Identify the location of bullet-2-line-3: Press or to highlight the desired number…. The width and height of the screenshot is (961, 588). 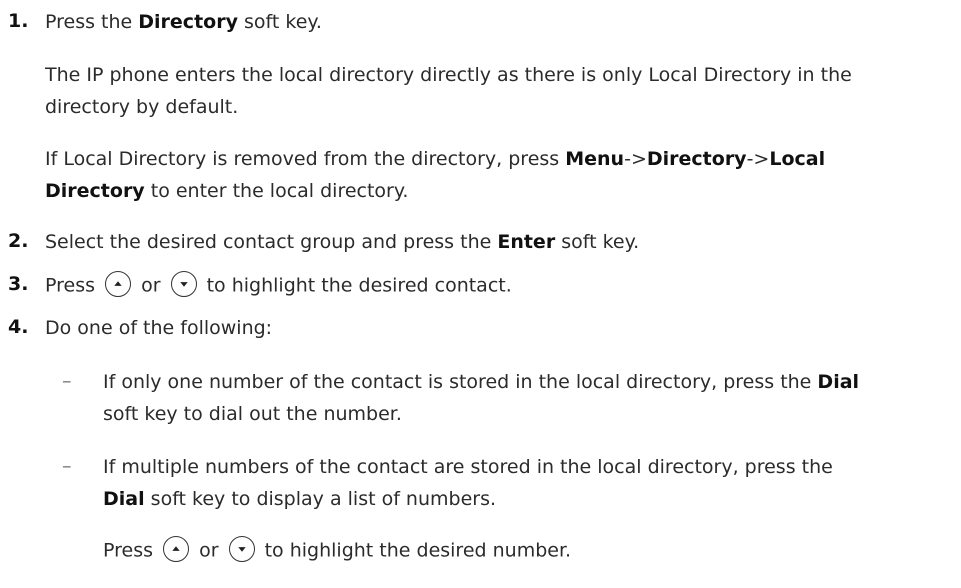
(337, 550).